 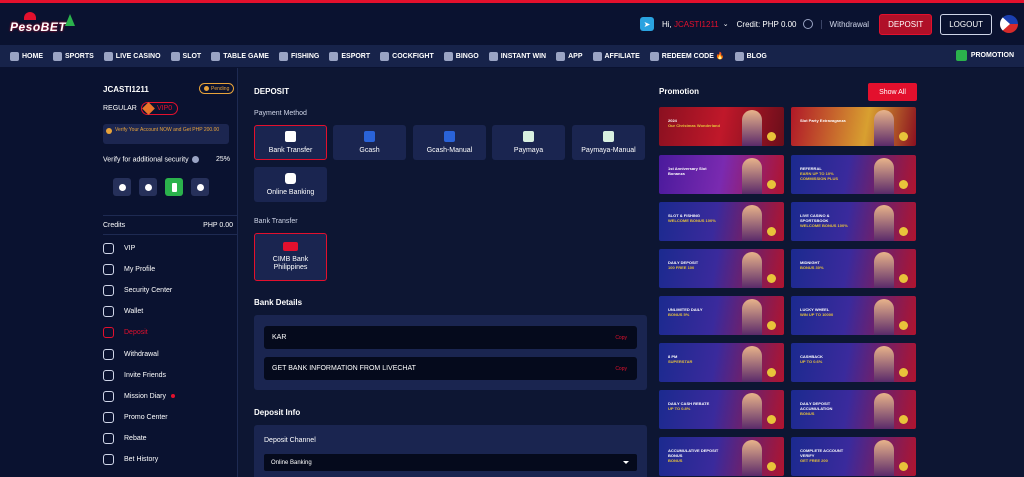 I want to click on nav-home: HOME, so click(x=26, y=56).